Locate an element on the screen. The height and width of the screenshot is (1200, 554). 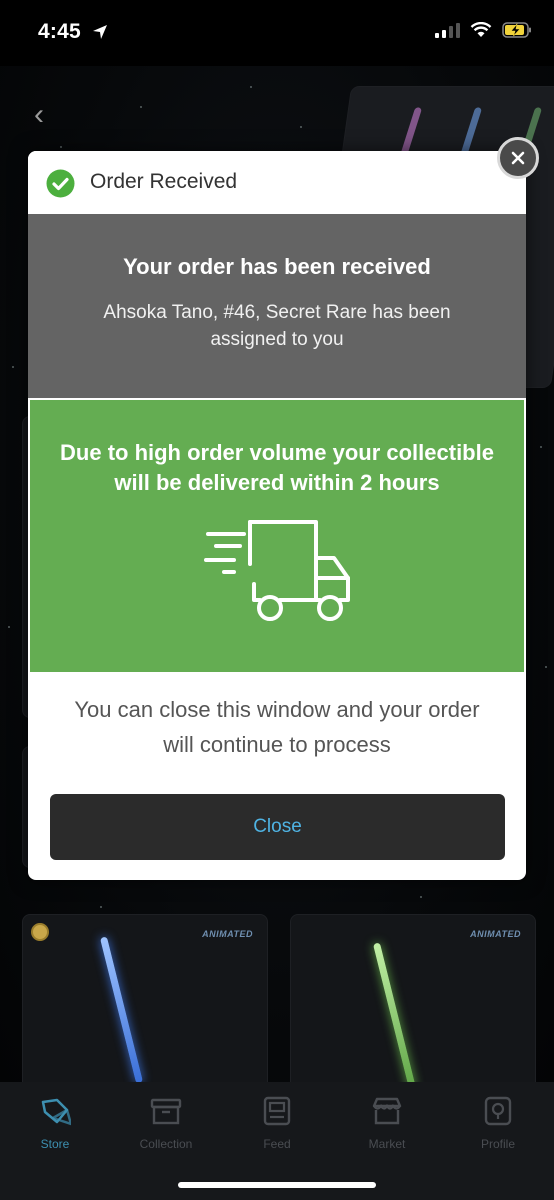
status-time: 4:45 is located at coordinates (59, 31).